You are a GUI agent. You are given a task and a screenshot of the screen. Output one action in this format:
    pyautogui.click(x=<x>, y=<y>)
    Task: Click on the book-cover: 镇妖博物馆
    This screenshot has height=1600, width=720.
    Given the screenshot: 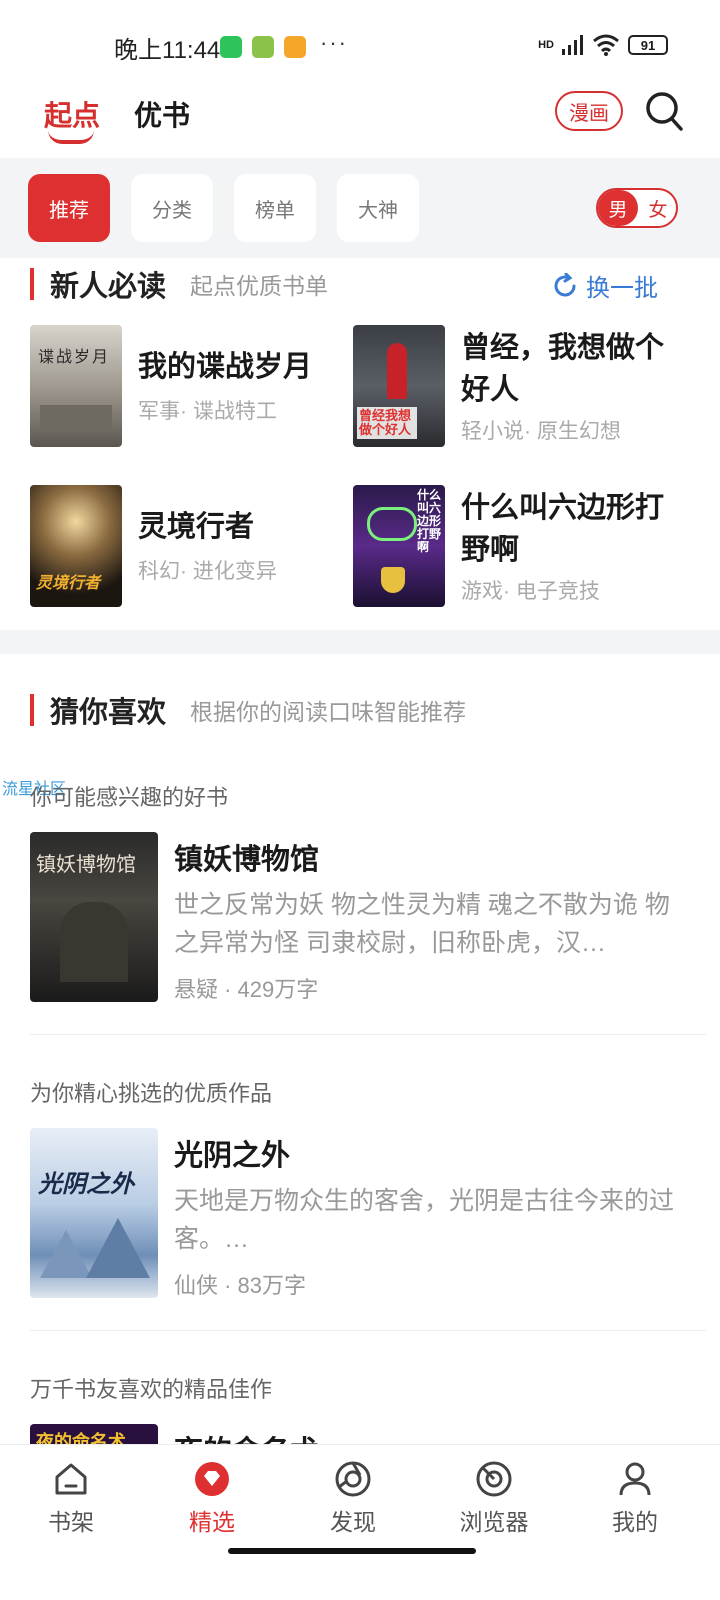 What is the action you would take?
    pyautogui.click(x=94, y=917)
    